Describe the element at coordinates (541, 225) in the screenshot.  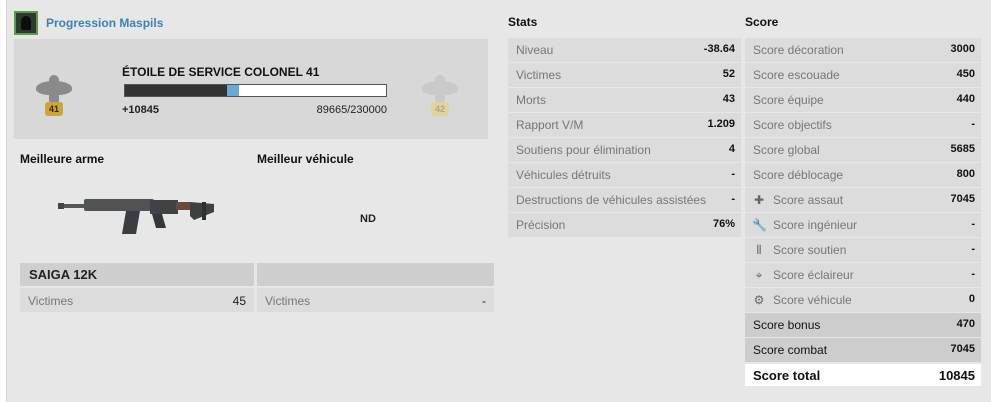
I see `stat-label: Précision` at that location.